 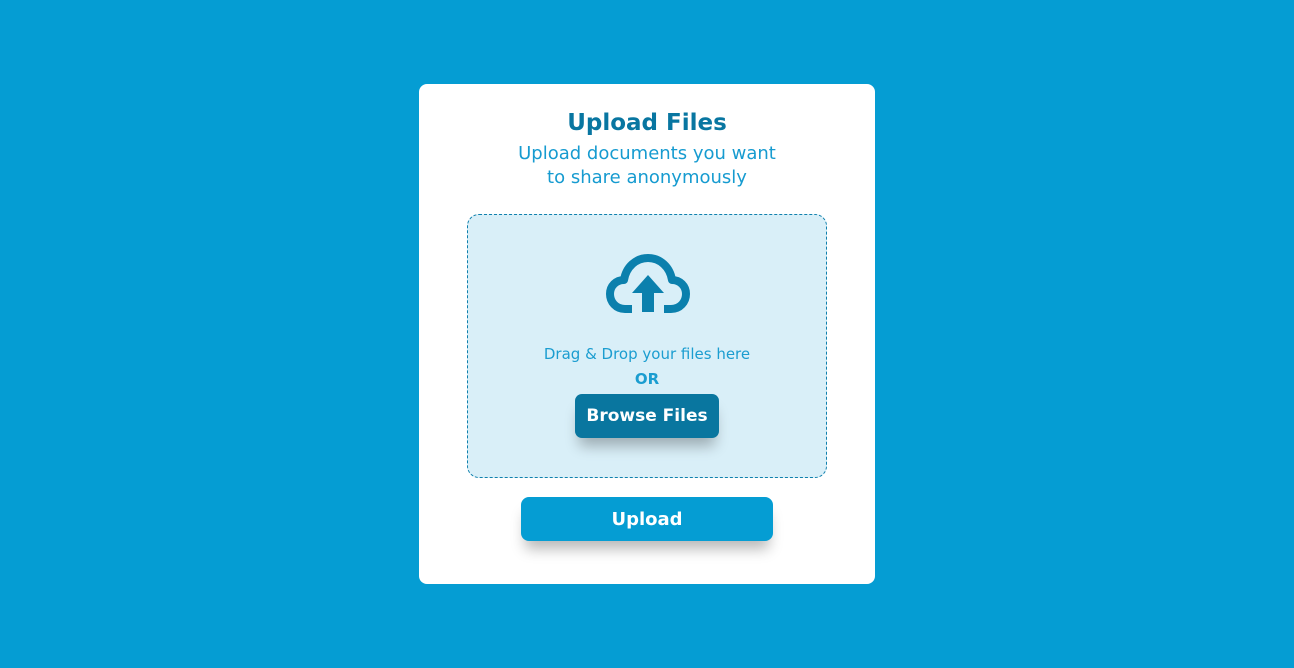 What do you see at coordinates (647, 177) in the screenshot?
I see `subtitle-line-2: to share anonymously` at bounding box center [647, 177].